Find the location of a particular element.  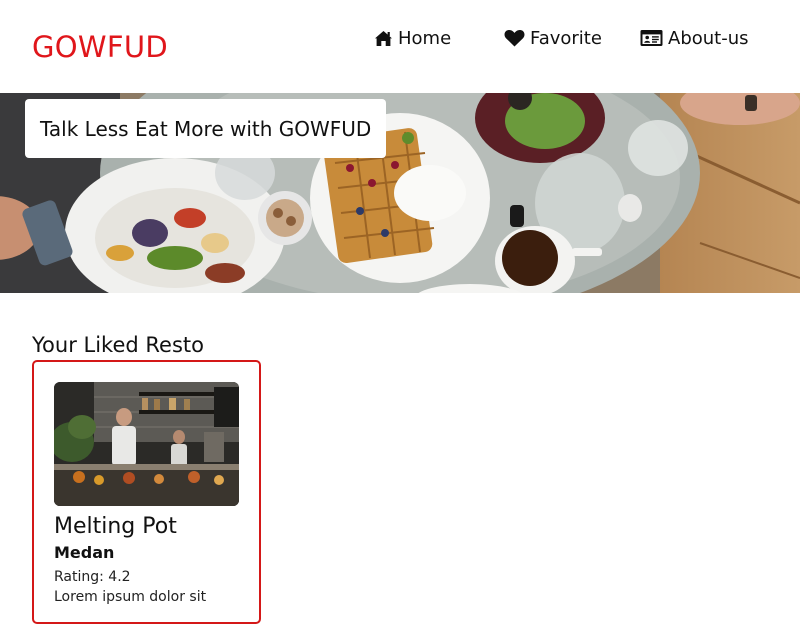

section-title: Your Liked Resto is located at coordinates (118, 345).